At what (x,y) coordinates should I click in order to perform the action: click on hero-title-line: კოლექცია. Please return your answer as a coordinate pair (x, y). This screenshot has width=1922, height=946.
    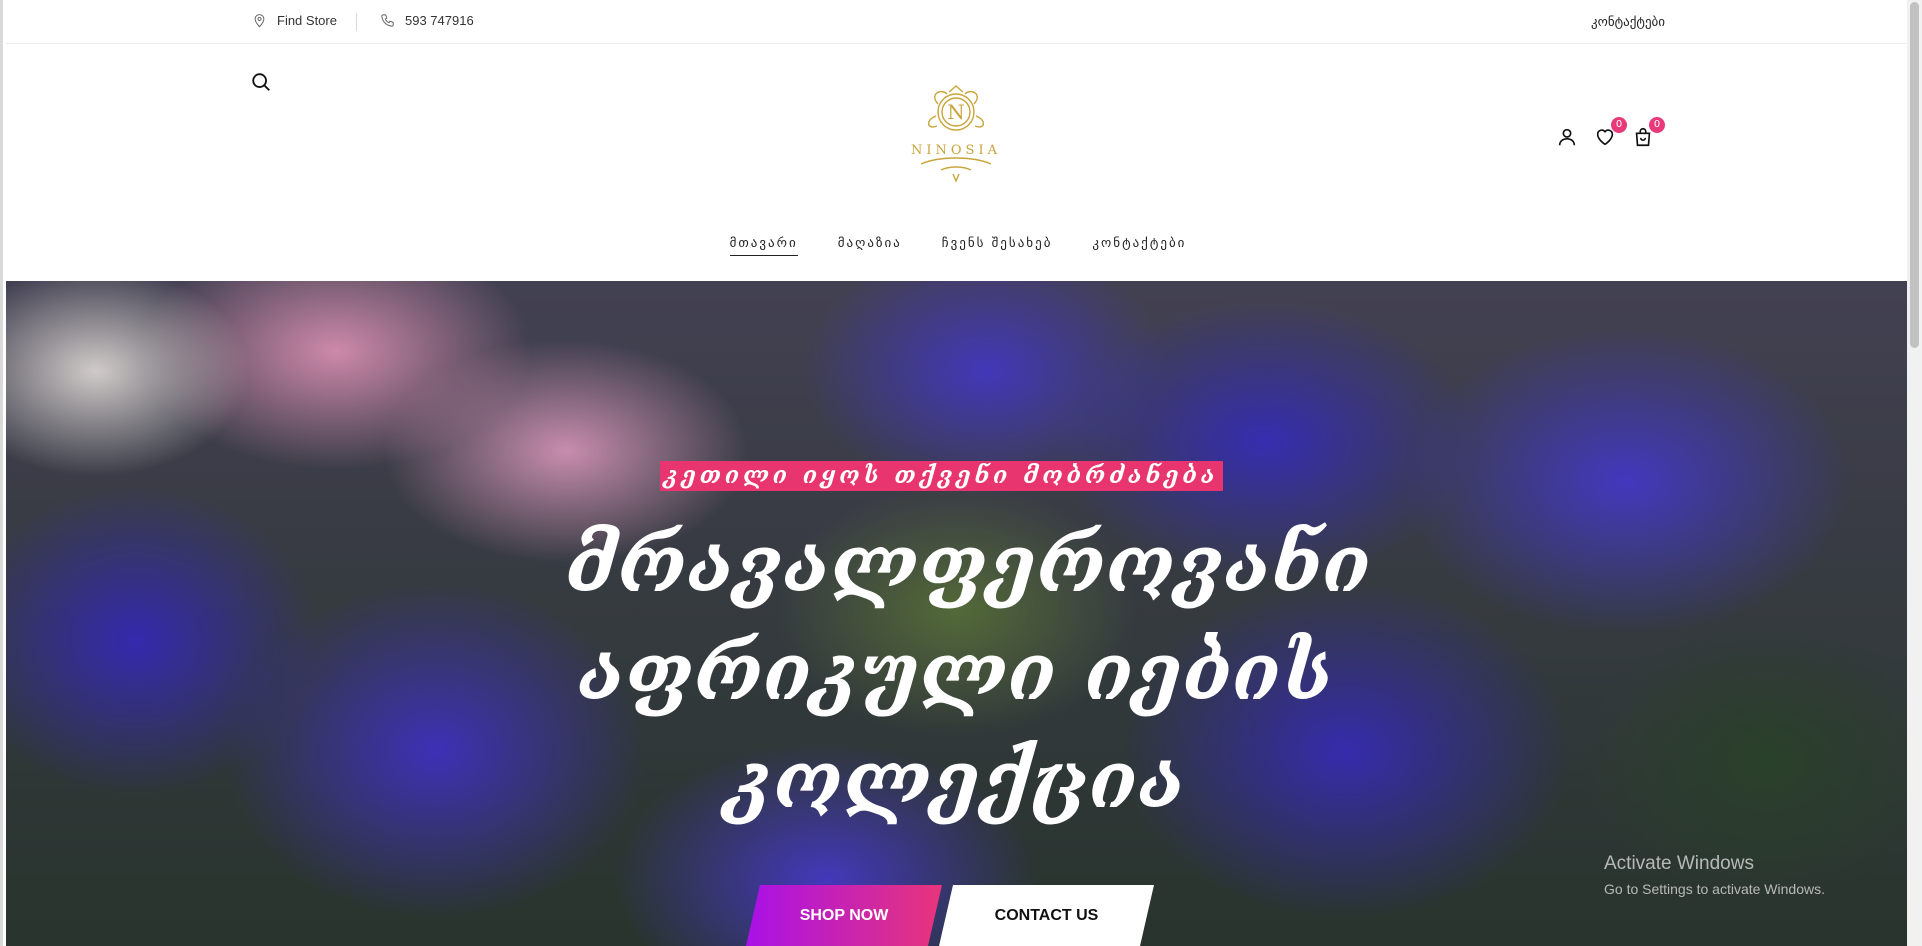
    Looking at the image, I should click on (956, 780).